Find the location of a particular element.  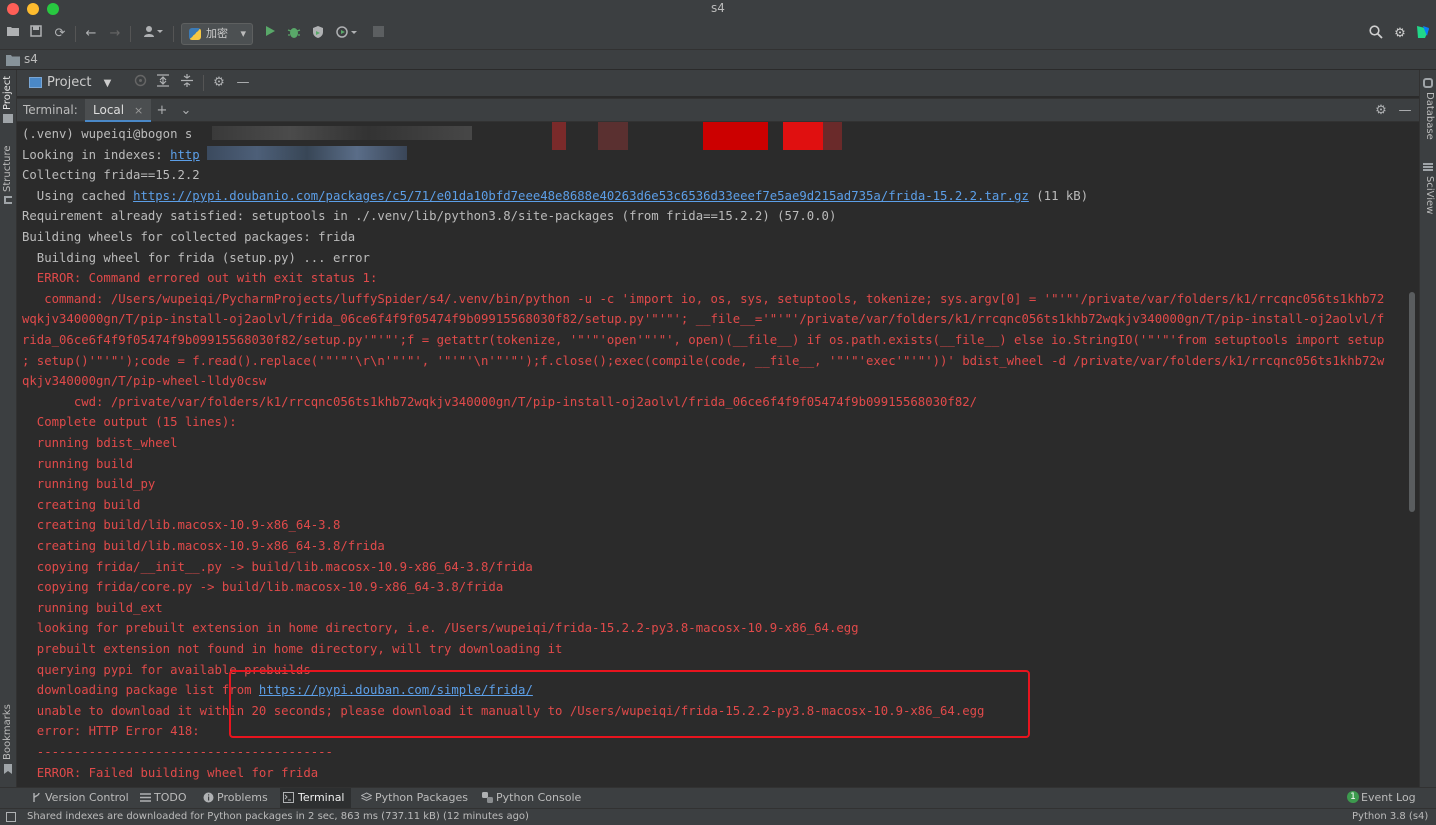

terminal-line: (.venv) wupeiqi@bogon s is located at coordinates (107, 134).